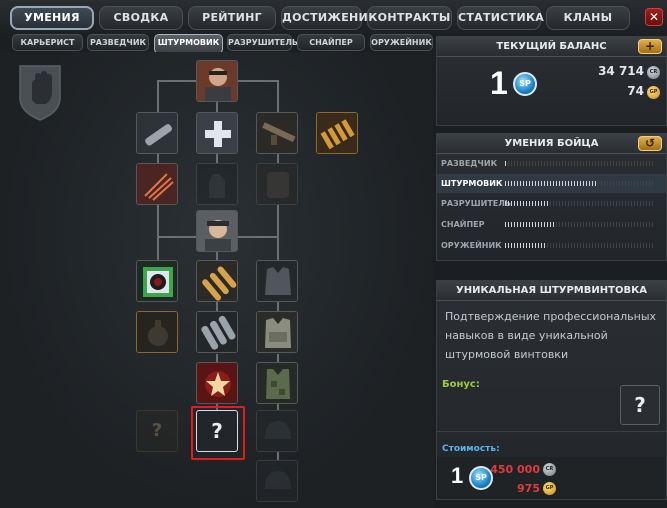 The width and height of the screenshot is (667, 508). I want to click on skill-row-sniper: СНАЙПЕР, so click(551, 224).